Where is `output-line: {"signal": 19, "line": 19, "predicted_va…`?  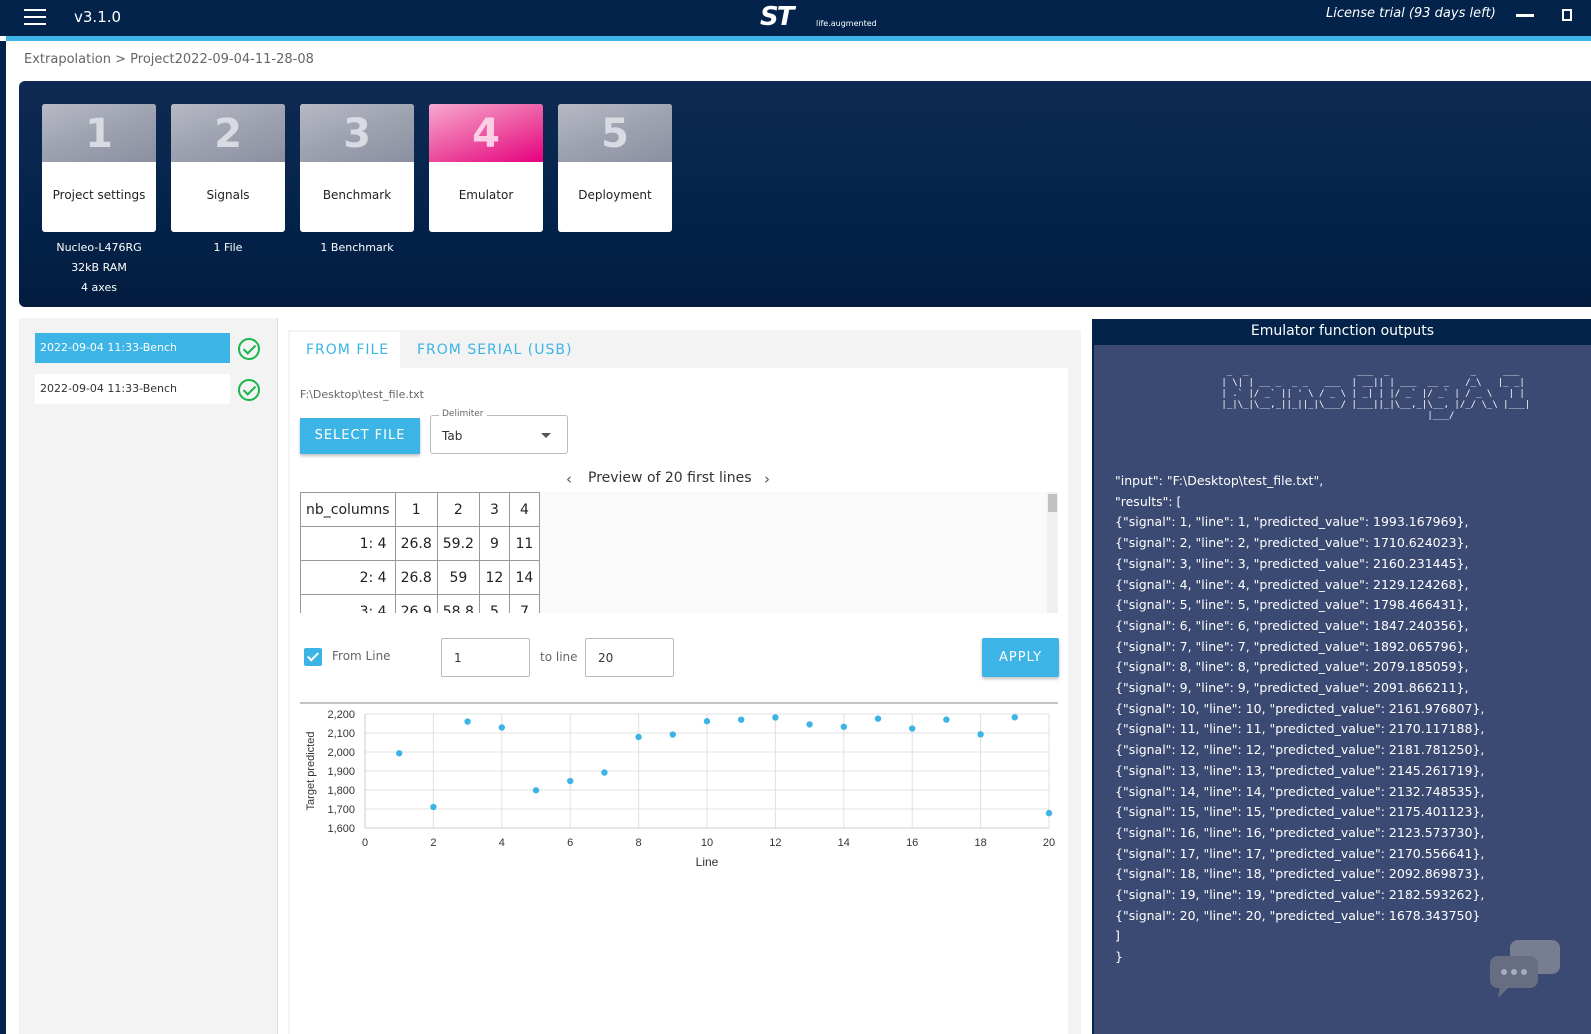
output-line: {"signal": 19, "line": 19, "predicted_va… is located at coordinates (1300, 895).